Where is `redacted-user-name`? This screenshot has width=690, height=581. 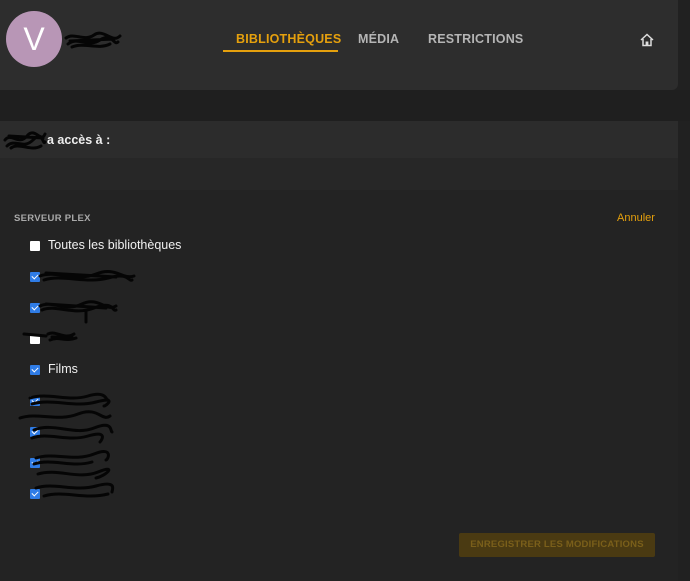
redacted-user-name is located at coordinates (25, 140).